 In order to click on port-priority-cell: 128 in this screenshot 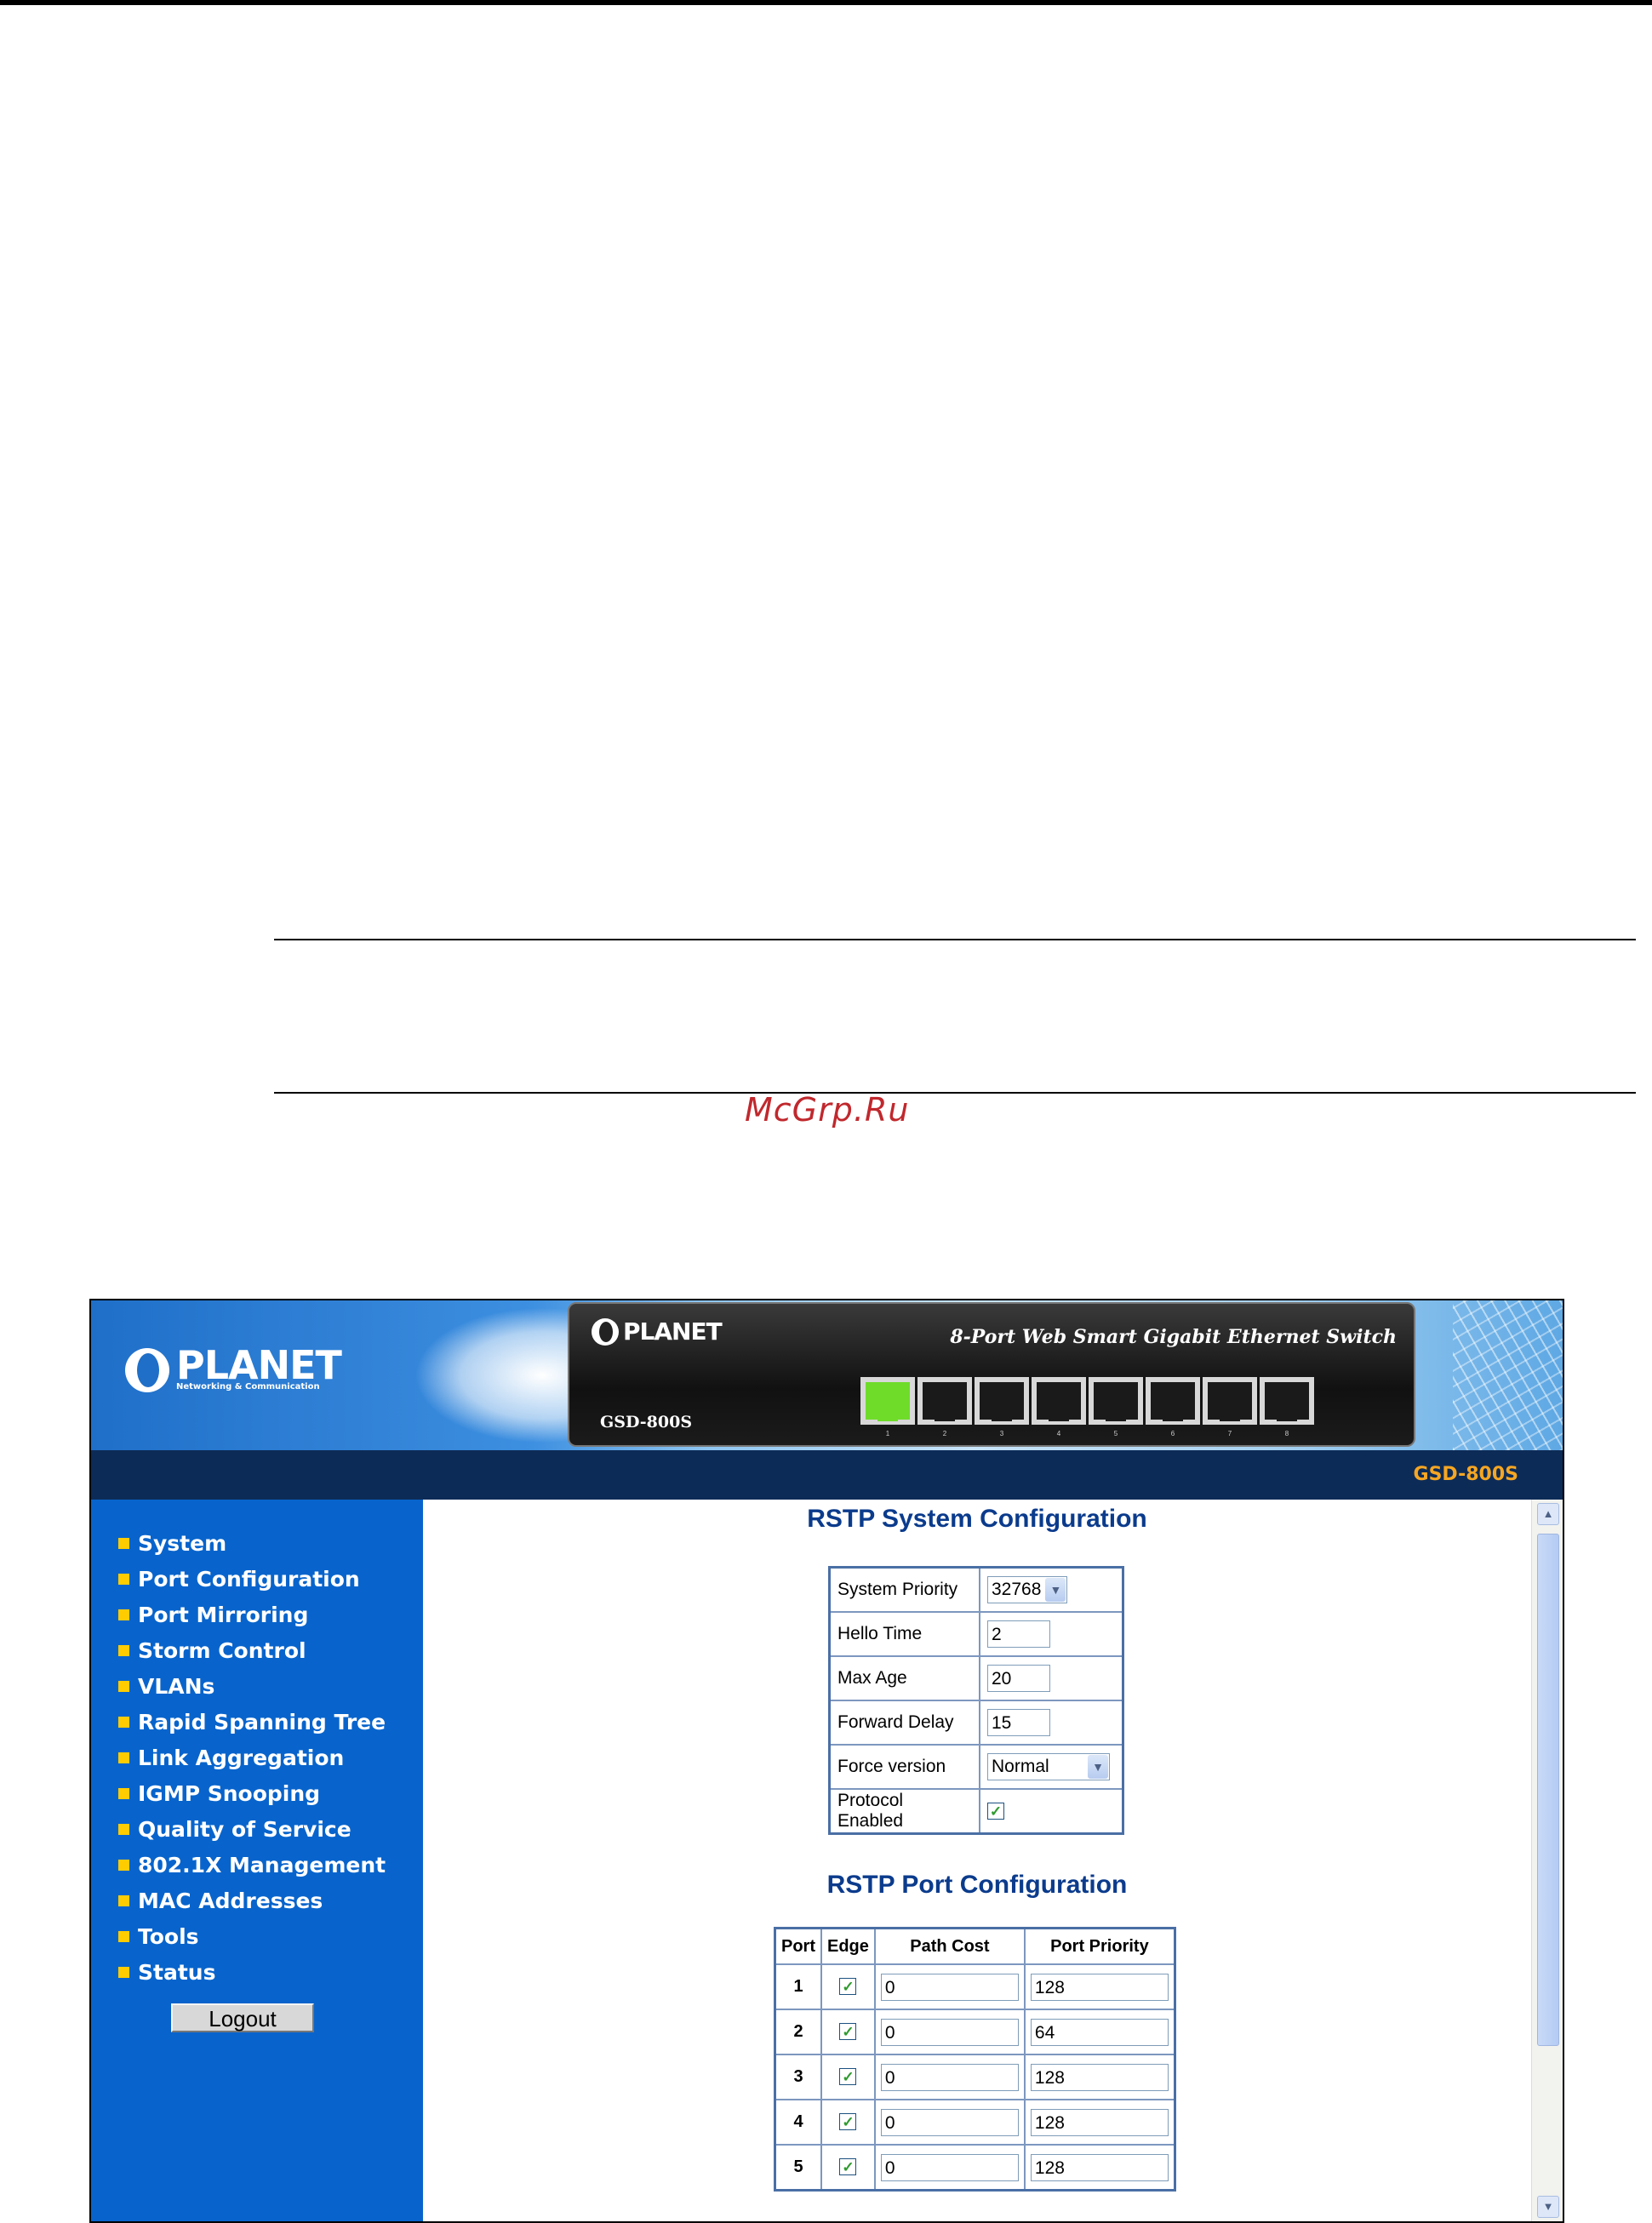, I will do `click(1100, 2077)`.